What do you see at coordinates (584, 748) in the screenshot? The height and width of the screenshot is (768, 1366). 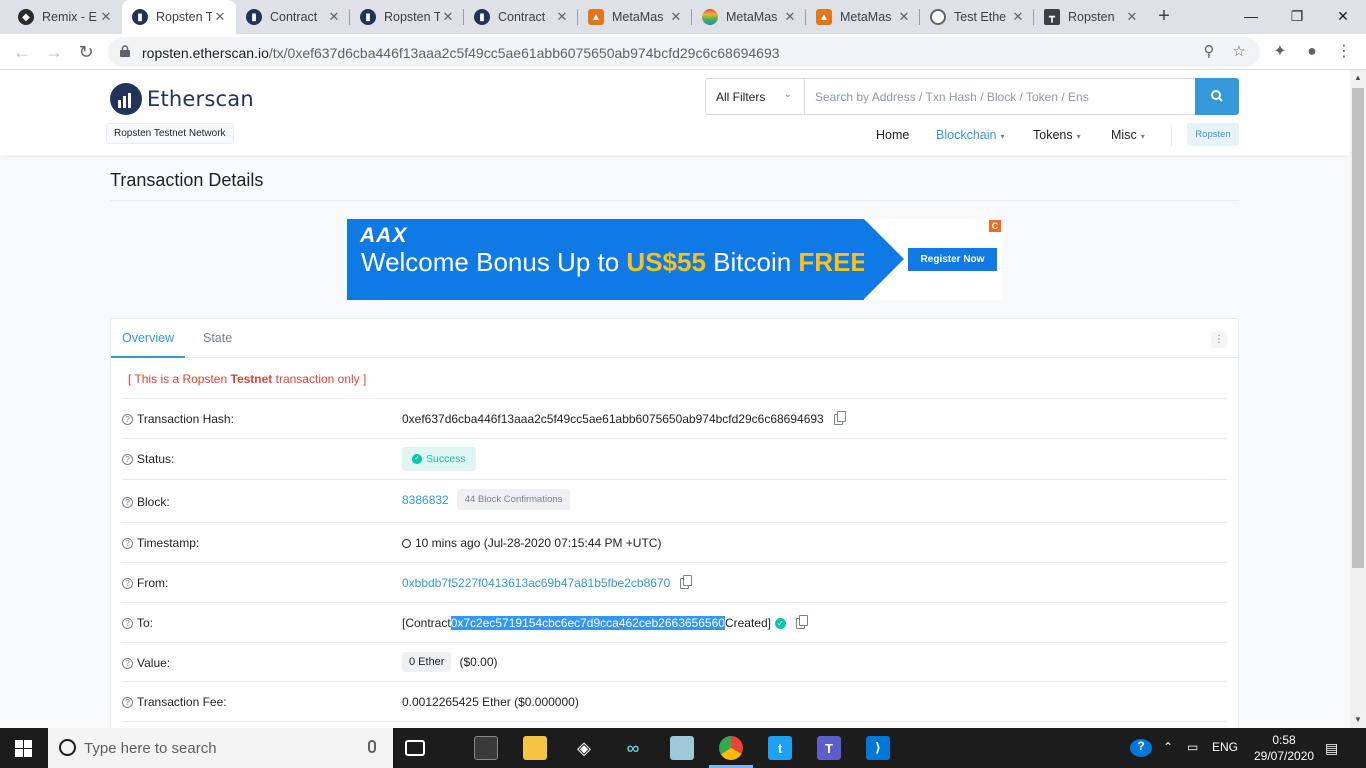 I see `dropbox-icon: ◈` at bounding box center [584, 748].